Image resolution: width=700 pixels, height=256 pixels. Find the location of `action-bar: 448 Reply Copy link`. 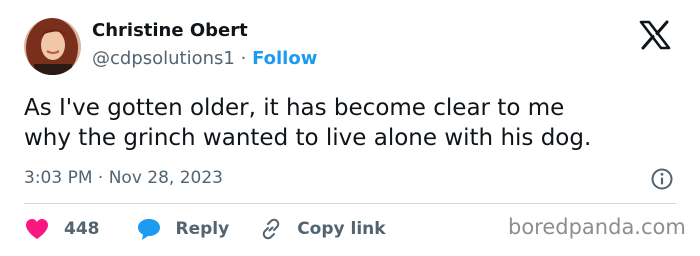

action-bar: 448 Reply Copy link is located at coordinates (205, 229).